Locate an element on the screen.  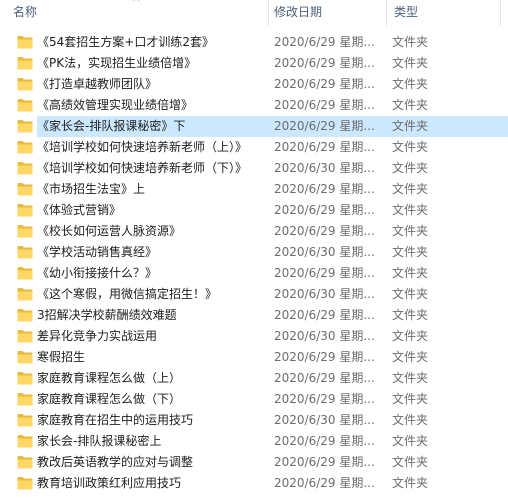
folder-row: 《54套招生方案+口才训练2套》 2020/6/29 星期... 文件夹 is located at coordinates (254, 42).